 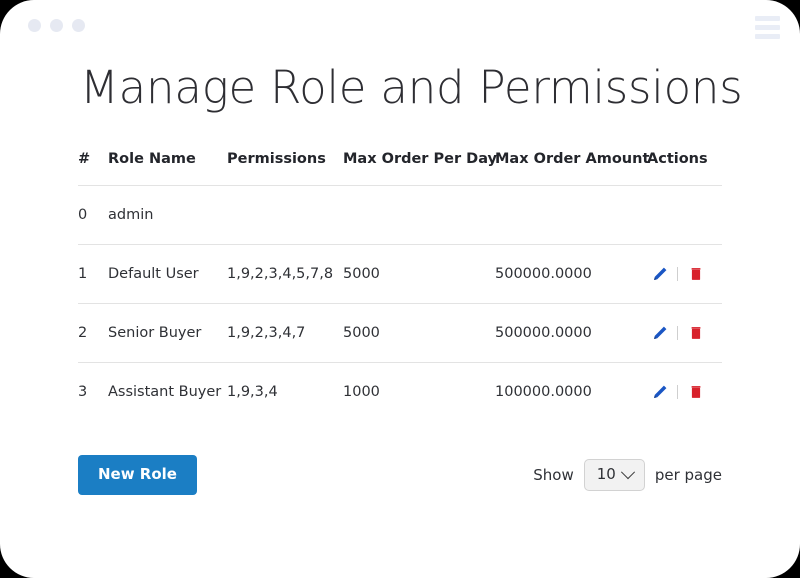 I want to click on cell-permissions: 1,9,2,3,4,5,7,8, so click(x=285, y=274).